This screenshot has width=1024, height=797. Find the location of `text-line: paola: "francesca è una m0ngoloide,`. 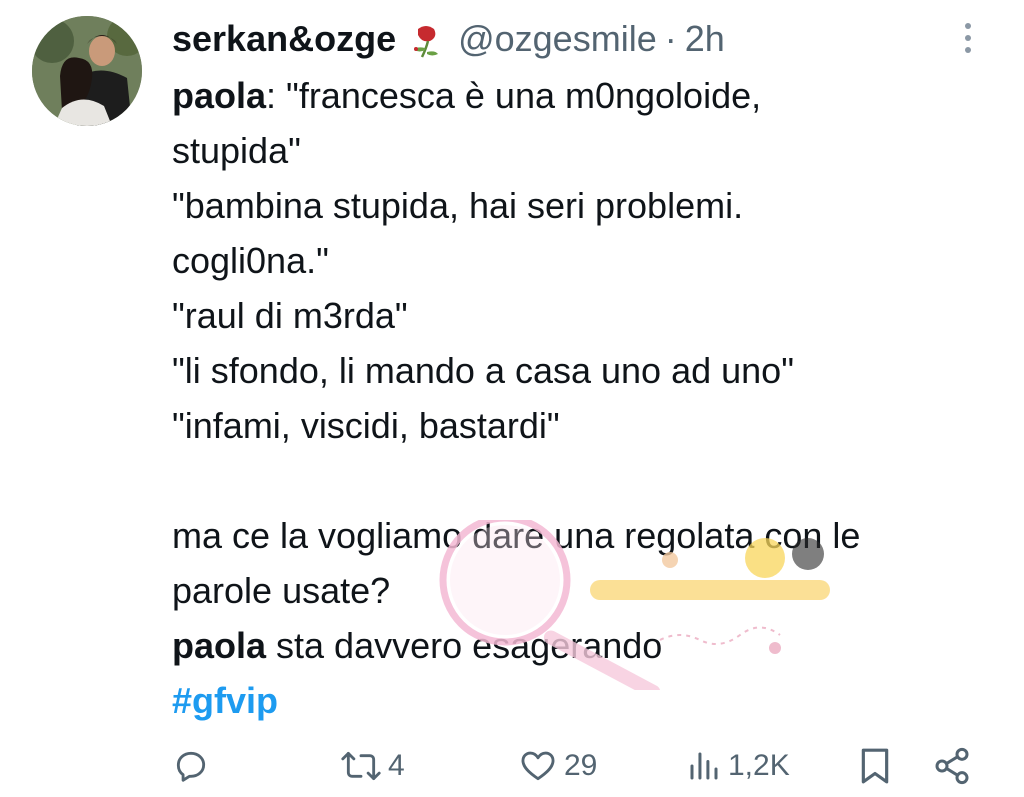

text-line: paola: "francesca è una m0ngoloide, is located at coordinates (582, 95).